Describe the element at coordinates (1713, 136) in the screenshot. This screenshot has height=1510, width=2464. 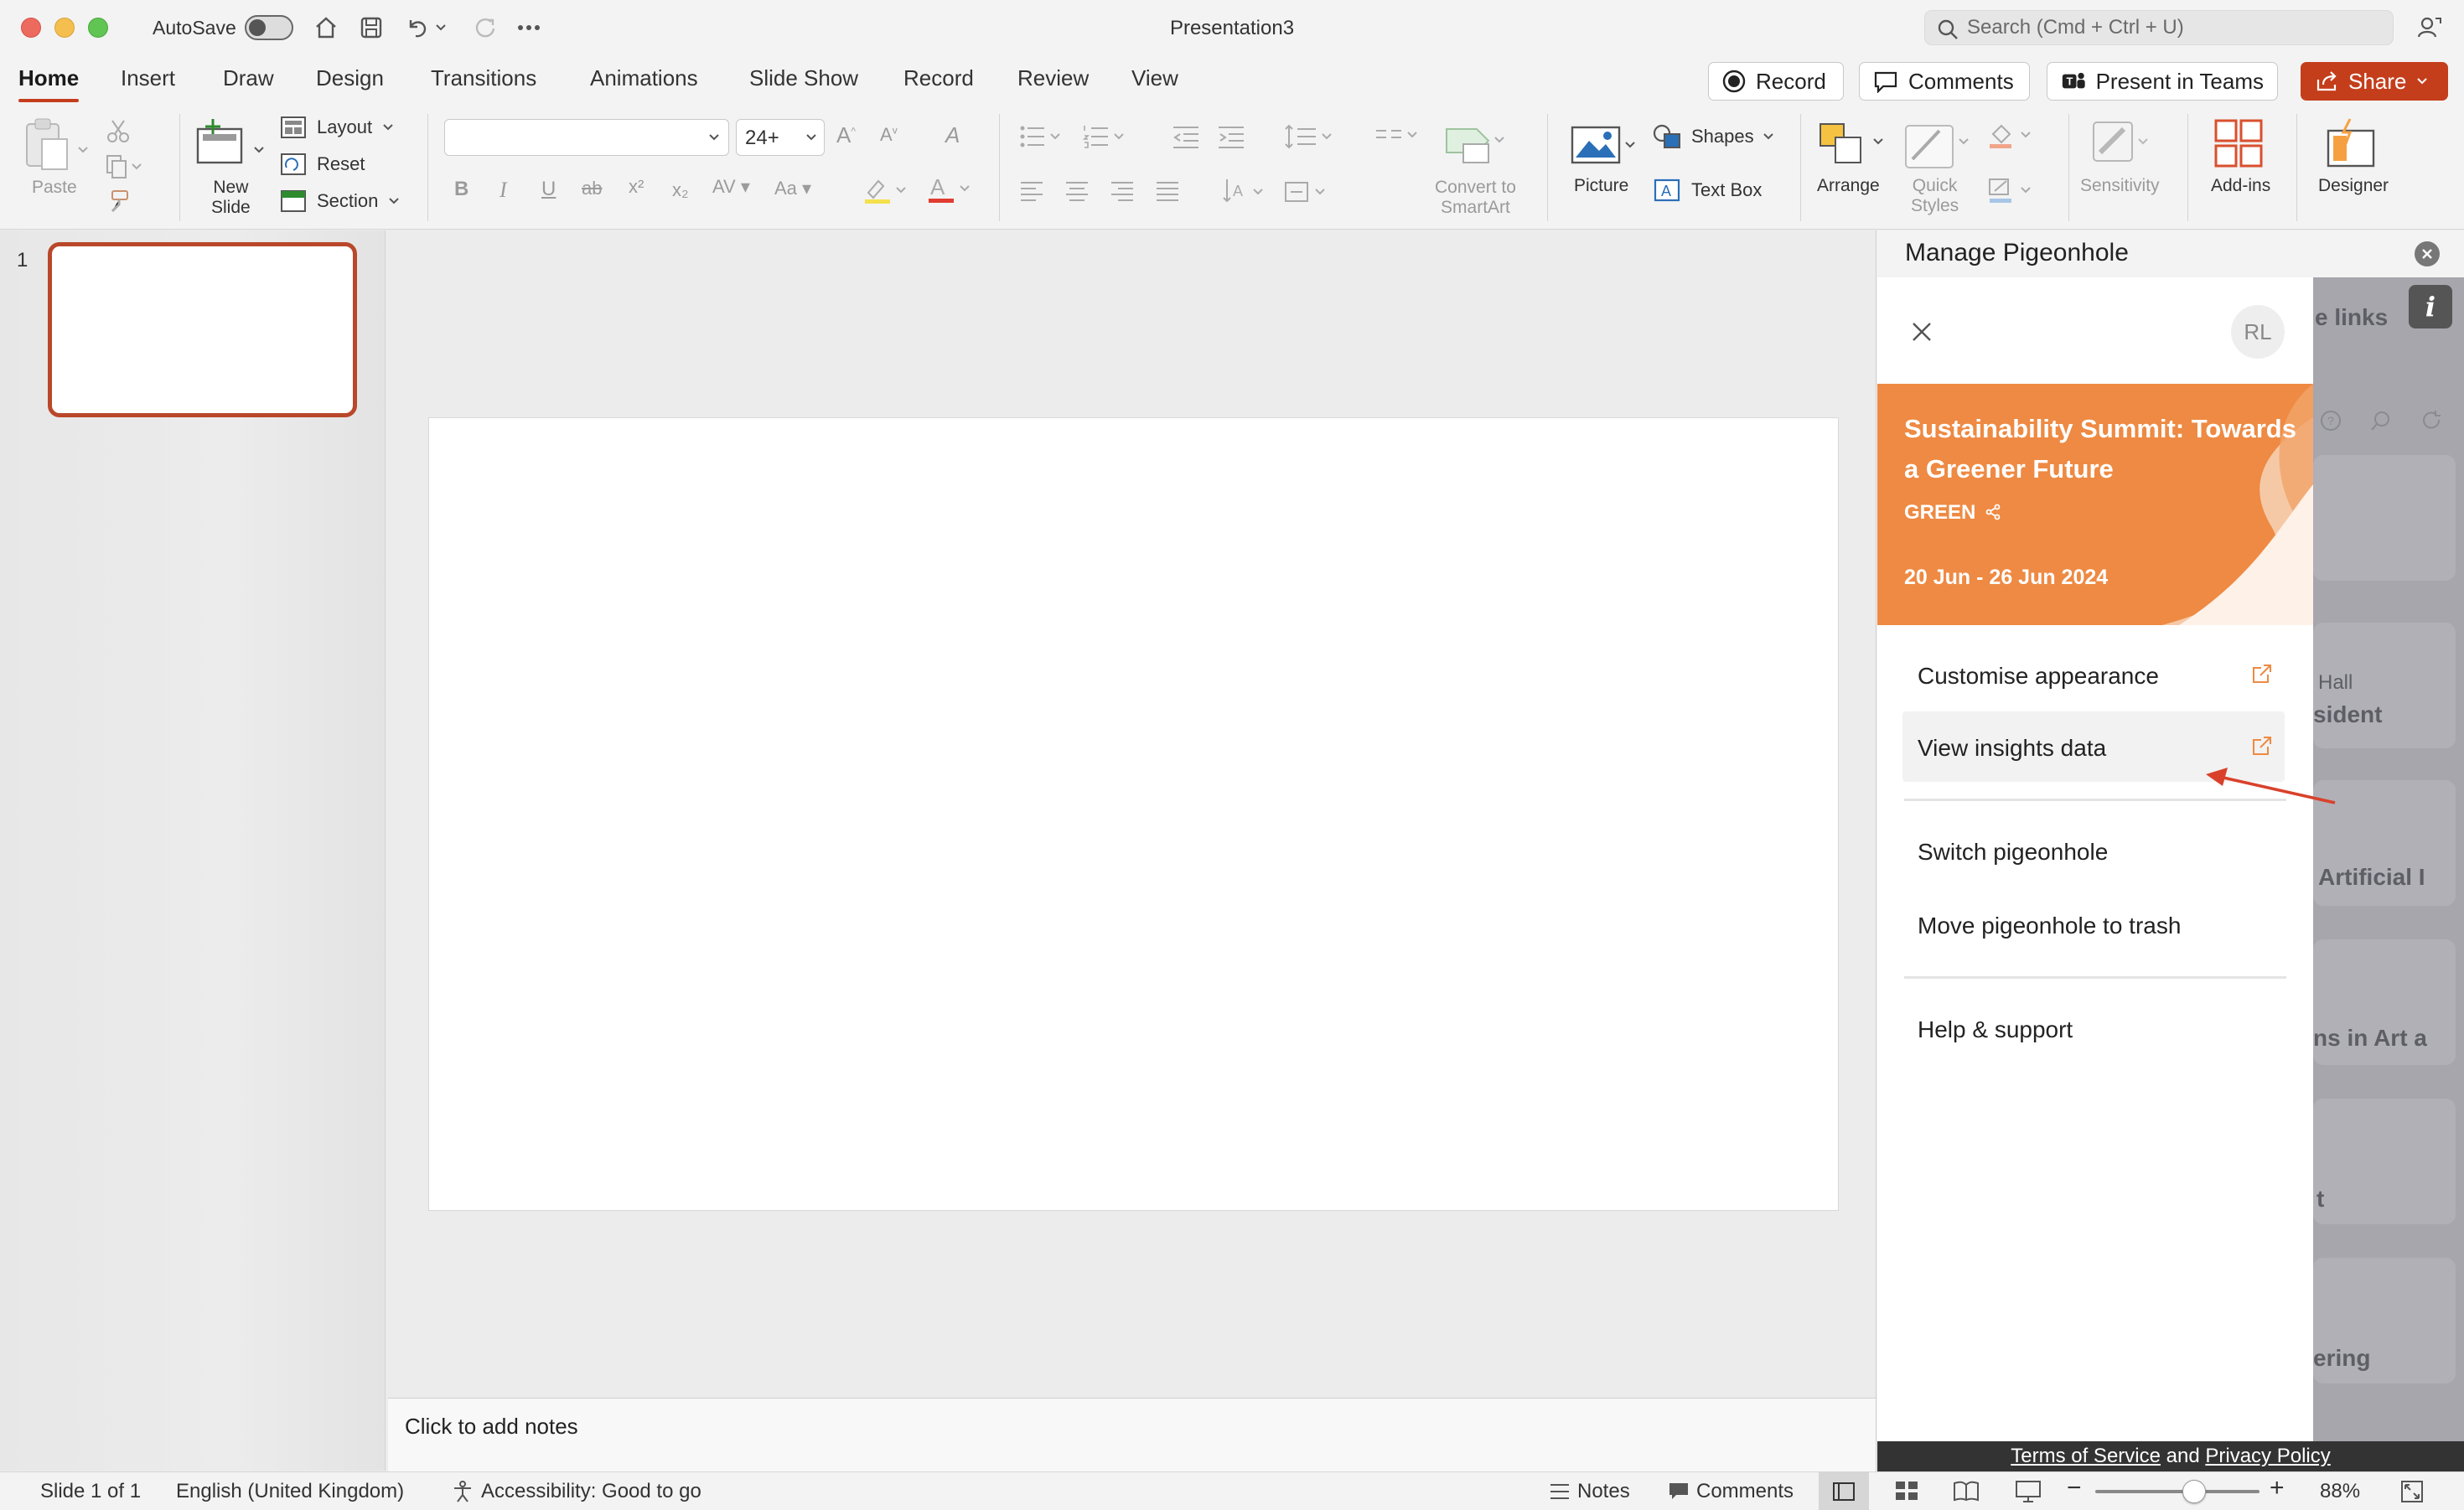
I see `shapes-button: Shapes` at that location.